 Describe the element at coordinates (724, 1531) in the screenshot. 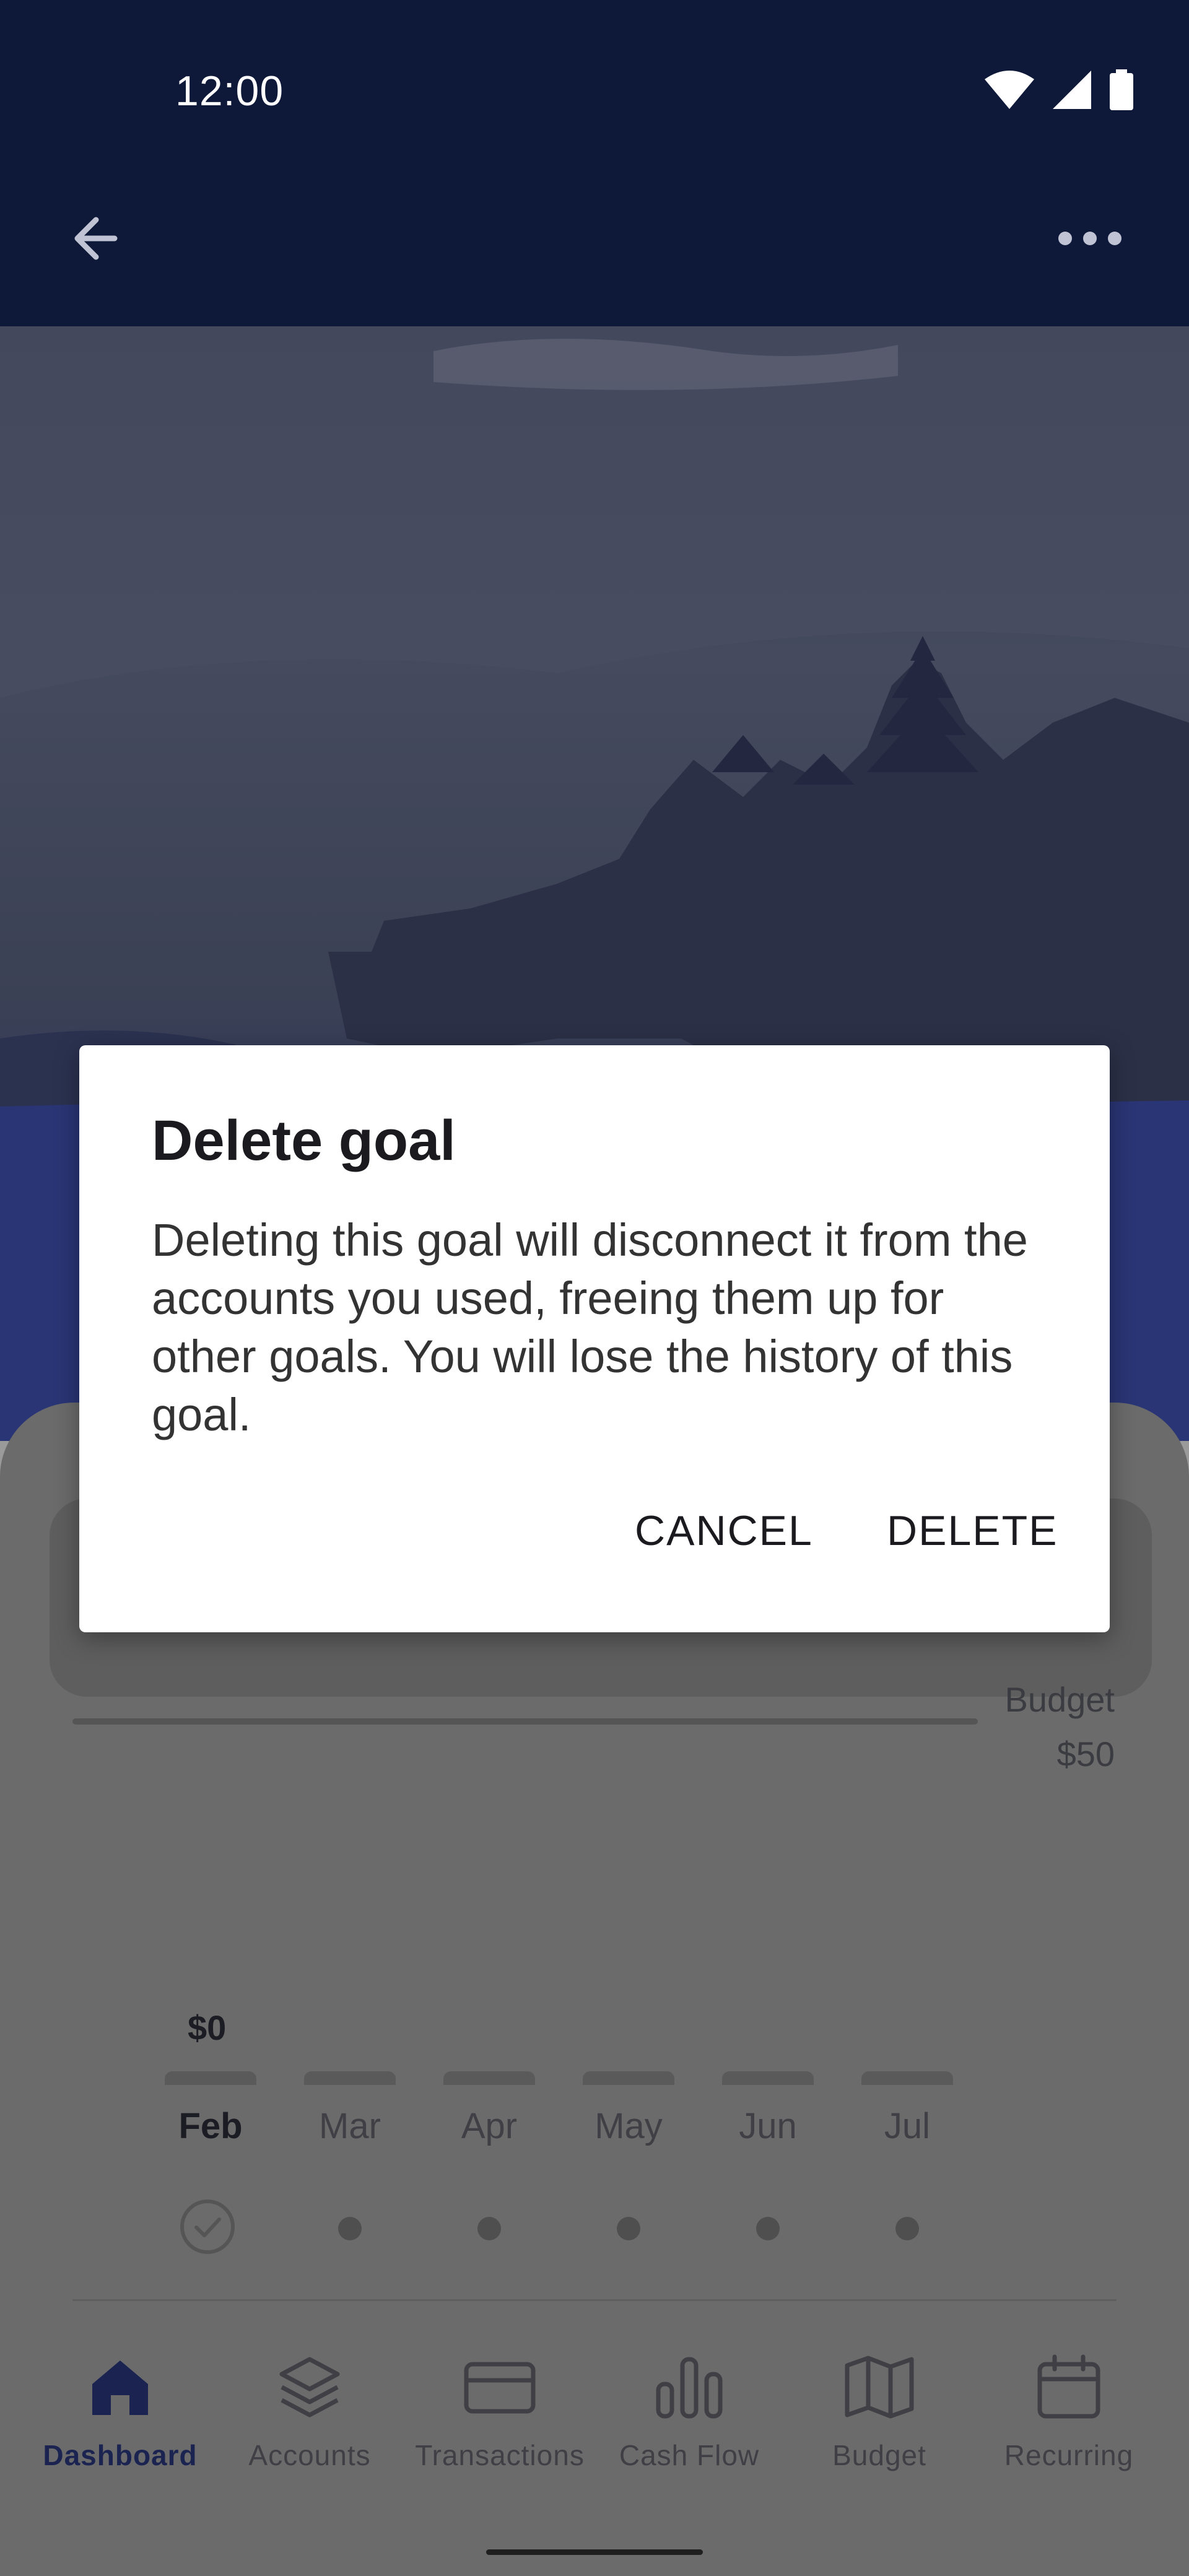

I see `cancel-button: CANCEL` at that location.